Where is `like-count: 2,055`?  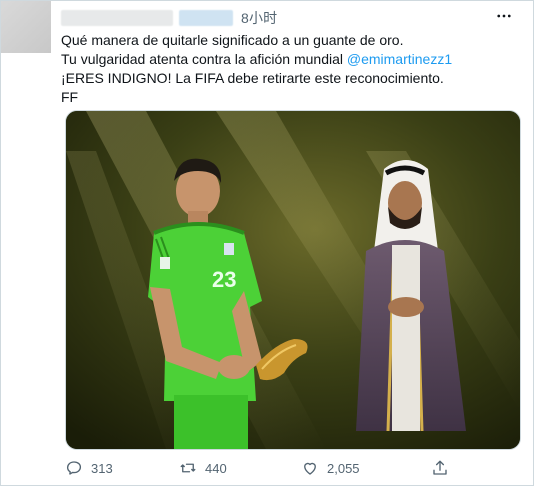 like-count: 2,055 is located at coordinates (343, 468).